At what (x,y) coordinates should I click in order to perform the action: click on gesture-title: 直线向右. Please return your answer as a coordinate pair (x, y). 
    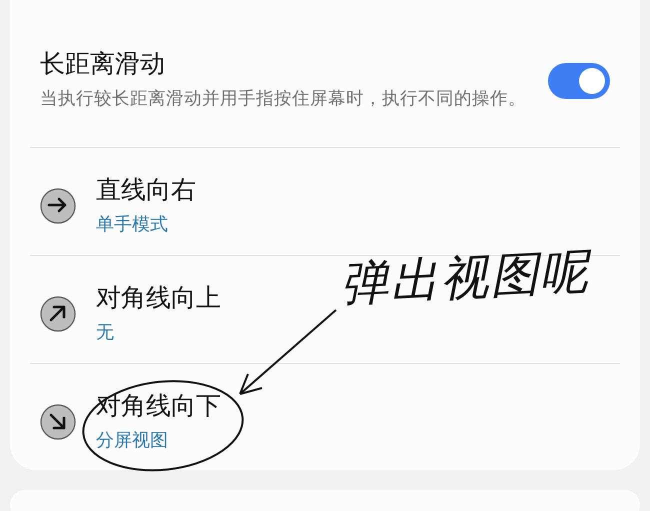
    Looking at the image, I should click on (146, 190).